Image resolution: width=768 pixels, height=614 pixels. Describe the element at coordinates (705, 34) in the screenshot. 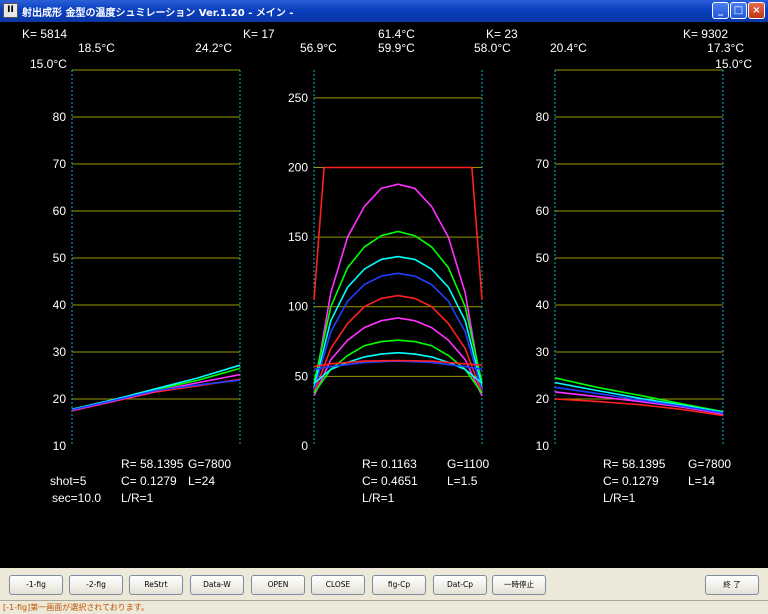

I see `right-k-value: K= 9302` at that location.